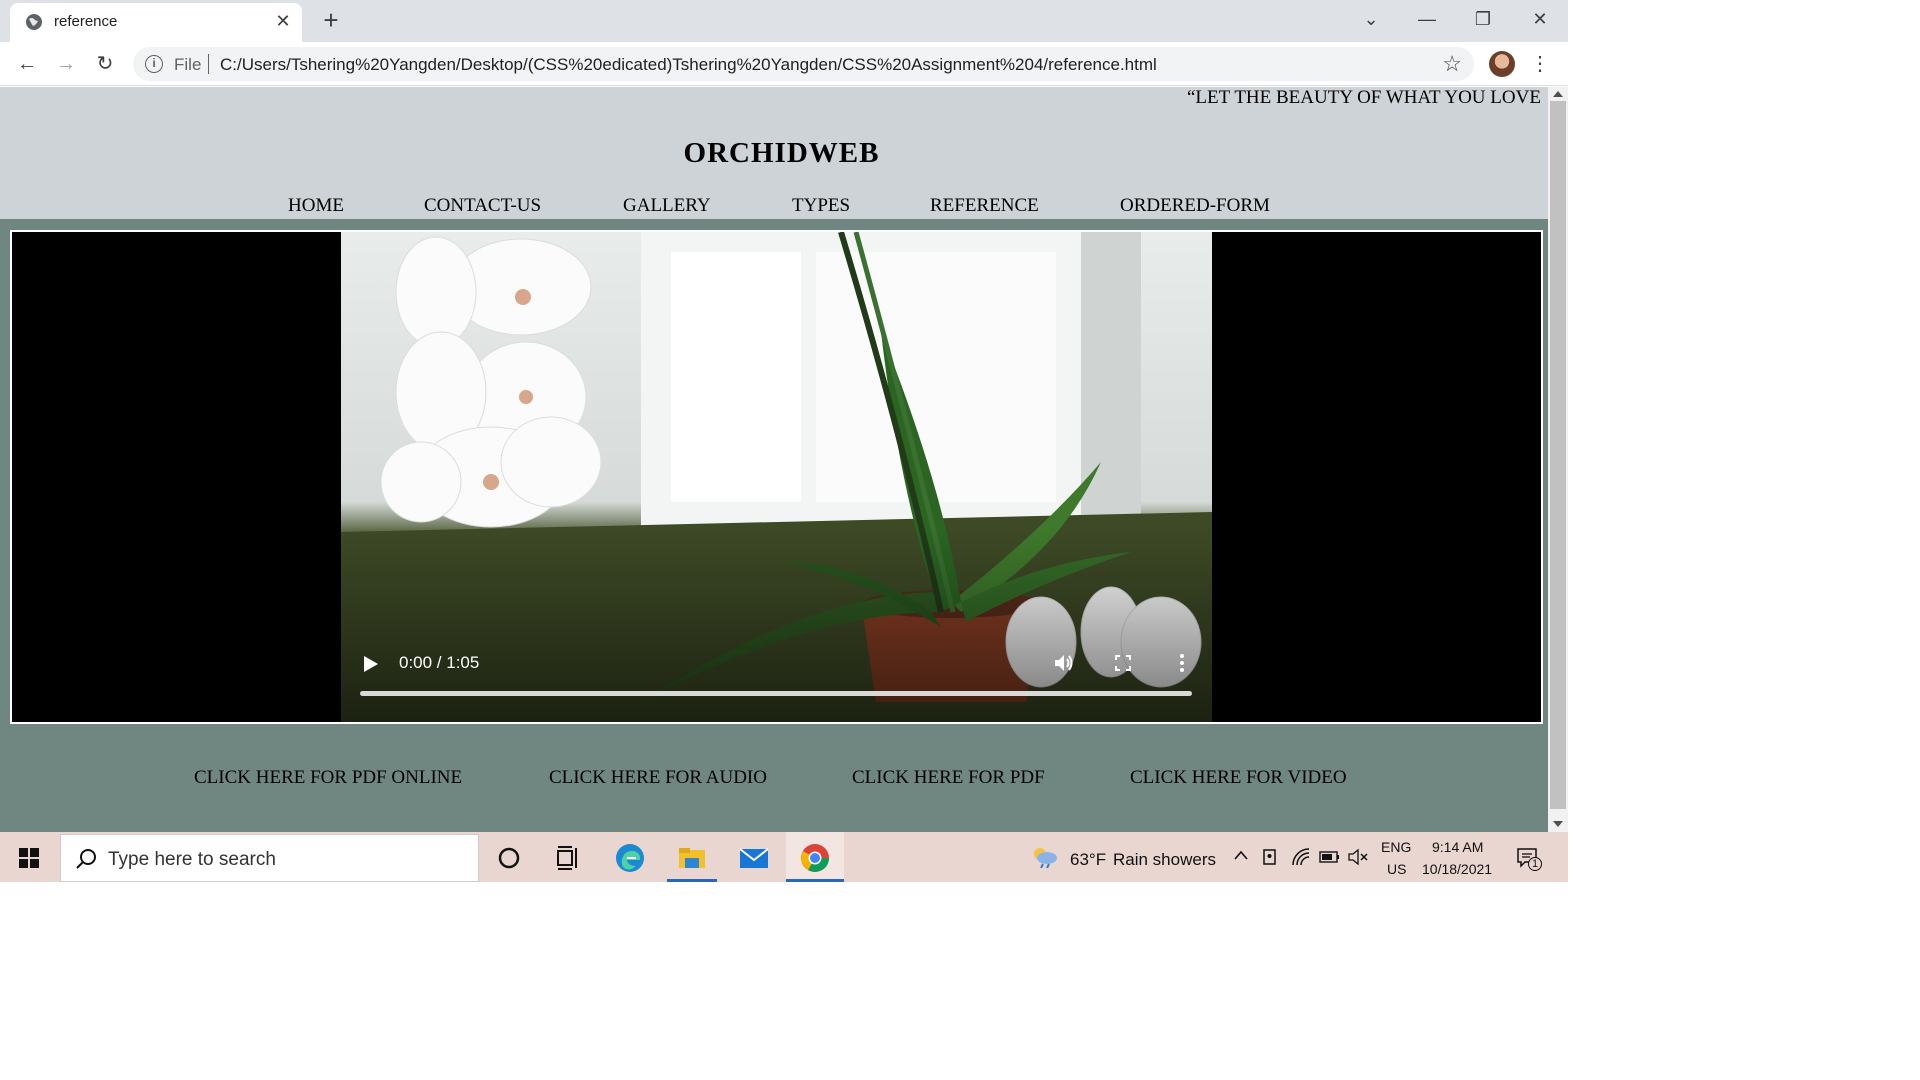 The height and width of the screenshot is (1080, 1920). What do you see at coordinates (821, 206) in the screenshot?
I see `nav-types: TYPES` at bounding box center [821, 206].